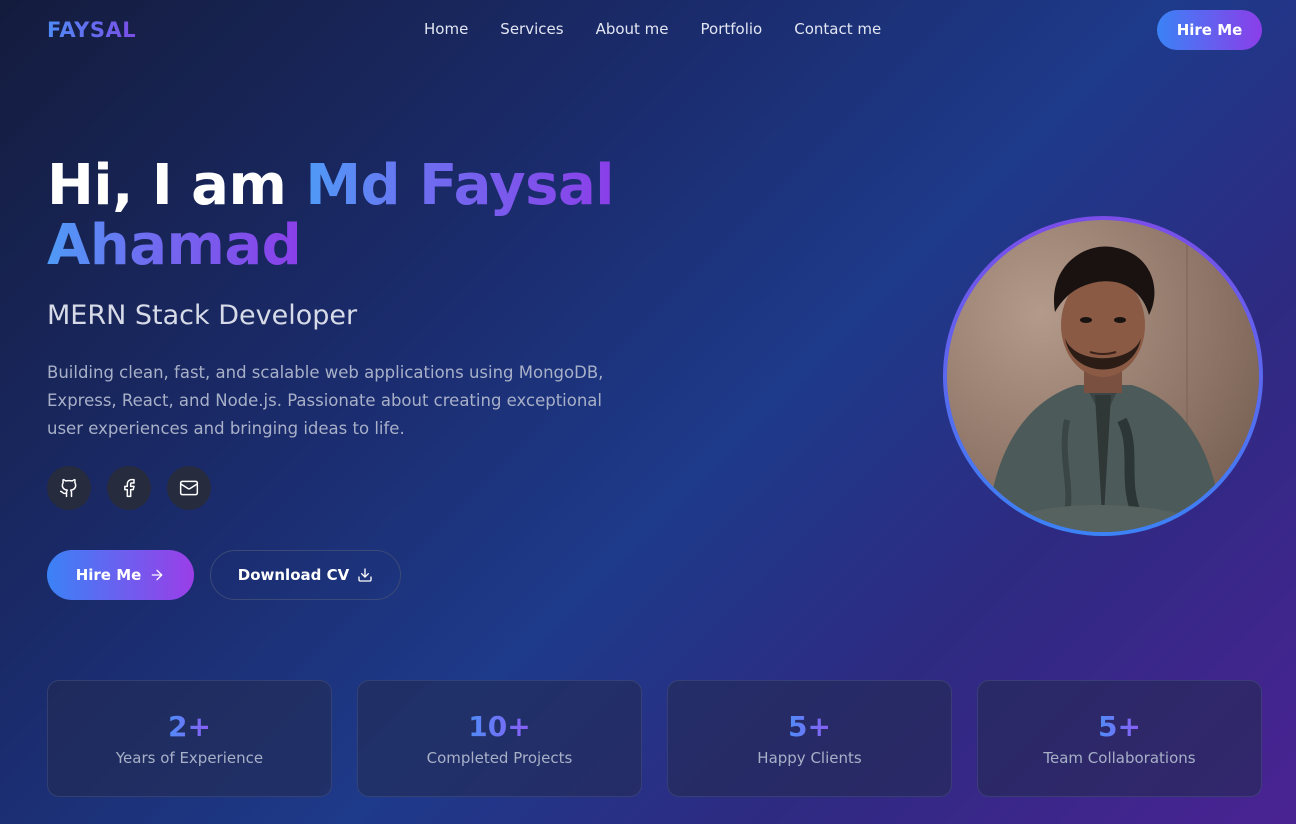  Describe the element at coordinates (157, 575) in the screenshot. I see `arrow-right-icon` at that location.